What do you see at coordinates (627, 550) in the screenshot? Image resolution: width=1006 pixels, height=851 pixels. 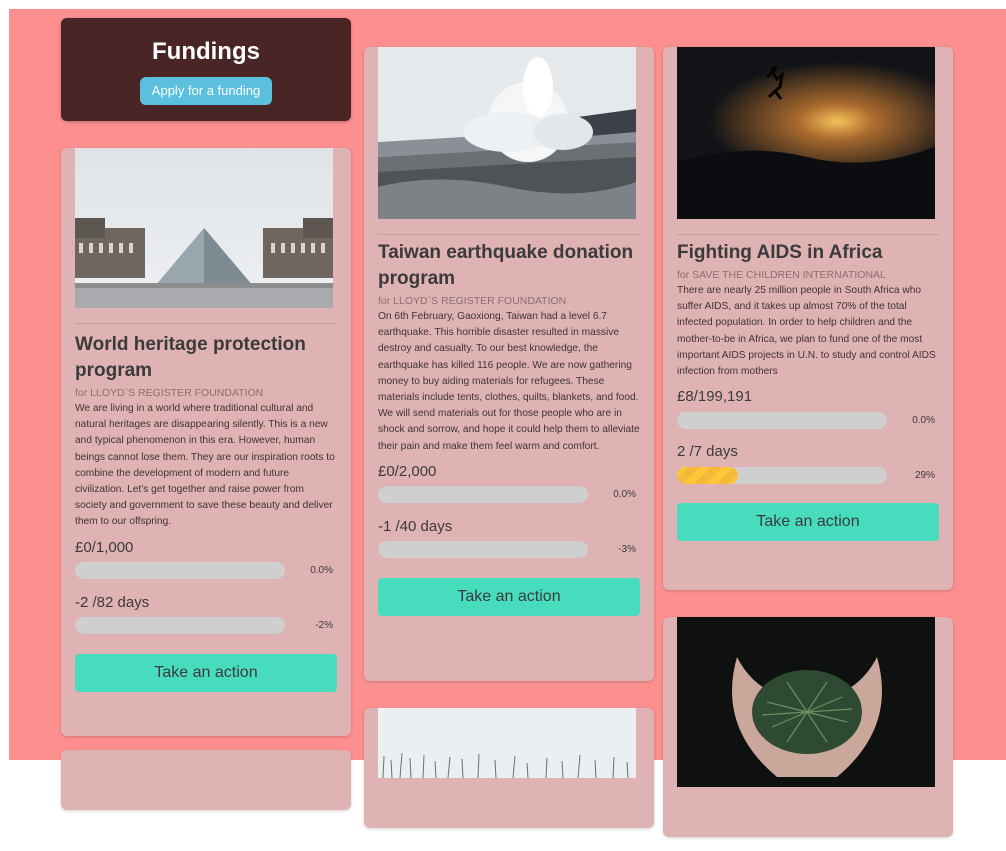 I see `days-percent: -3%` at bounding box center [627, 550].